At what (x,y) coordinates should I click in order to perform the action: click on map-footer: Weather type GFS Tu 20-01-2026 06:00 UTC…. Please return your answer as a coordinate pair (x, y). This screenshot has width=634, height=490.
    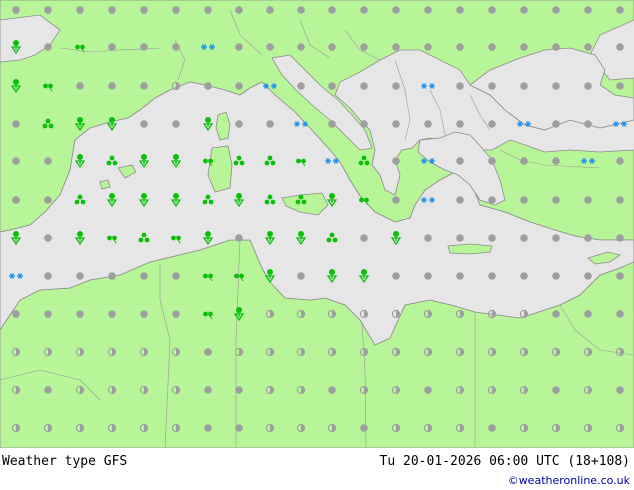
    Looking at the image, I should click on (317, 469).